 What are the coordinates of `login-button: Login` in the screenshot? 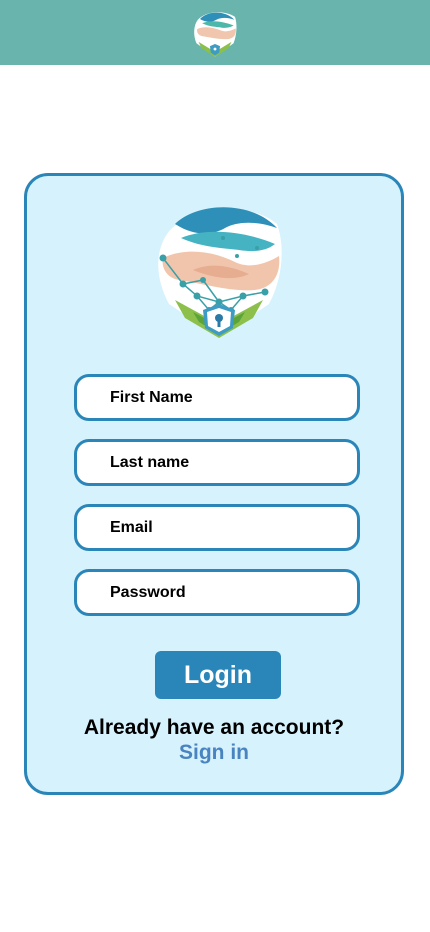 It's located at (218, 675).